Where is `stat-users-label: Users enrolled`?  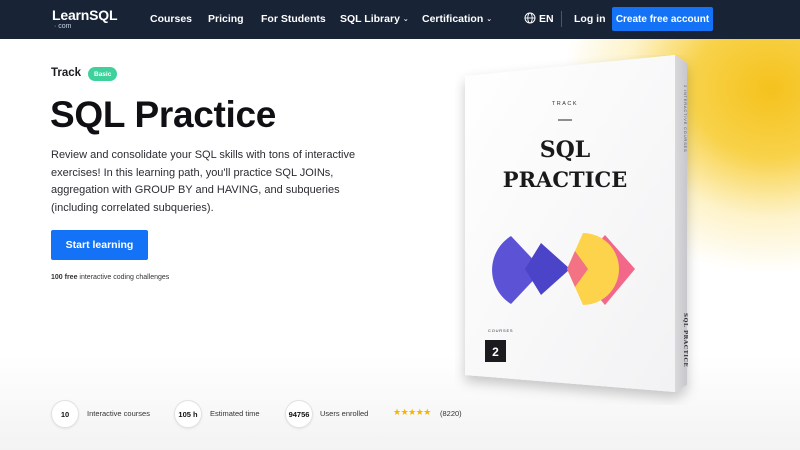 stat-users-label: Users enrolled is located at coordinates (344, 413).